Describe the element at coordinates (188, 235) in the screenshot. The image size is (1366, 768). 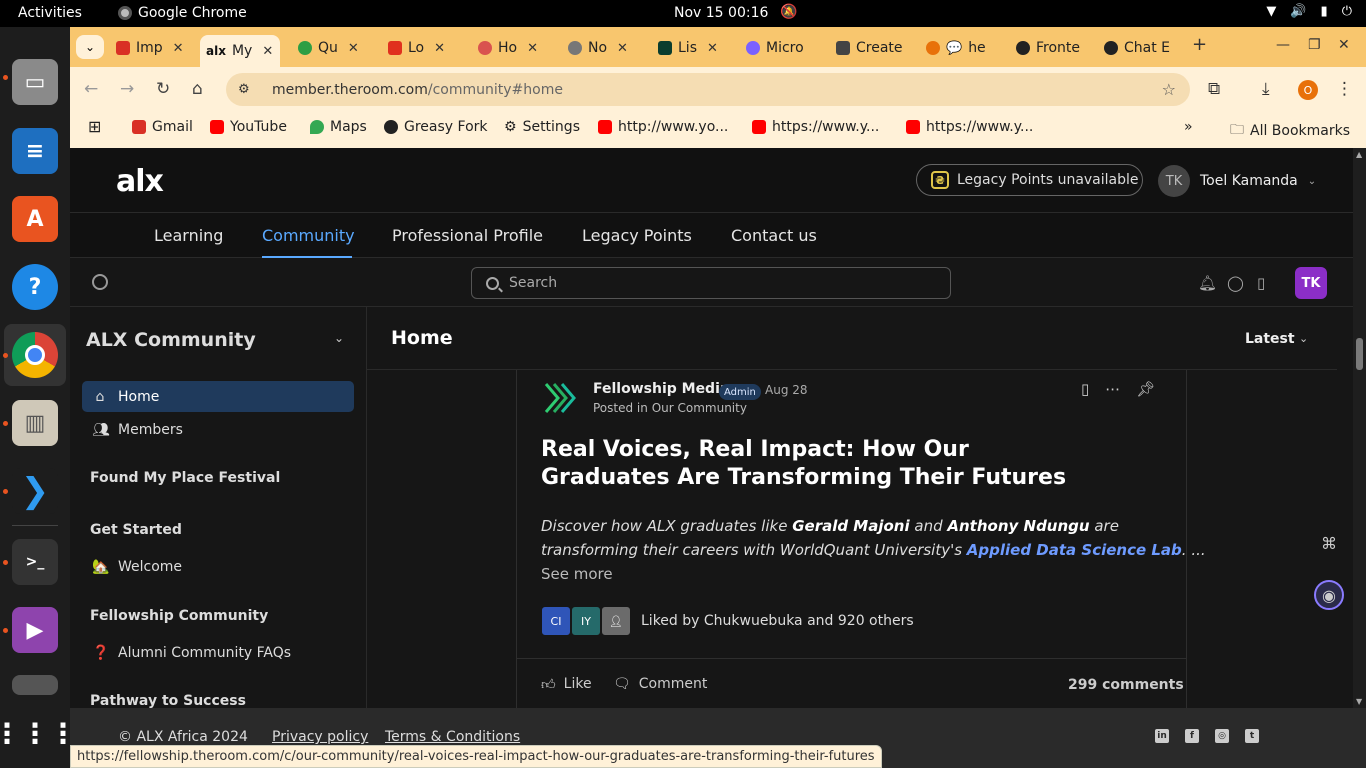
I see `nav-learning: Learning` at that location.